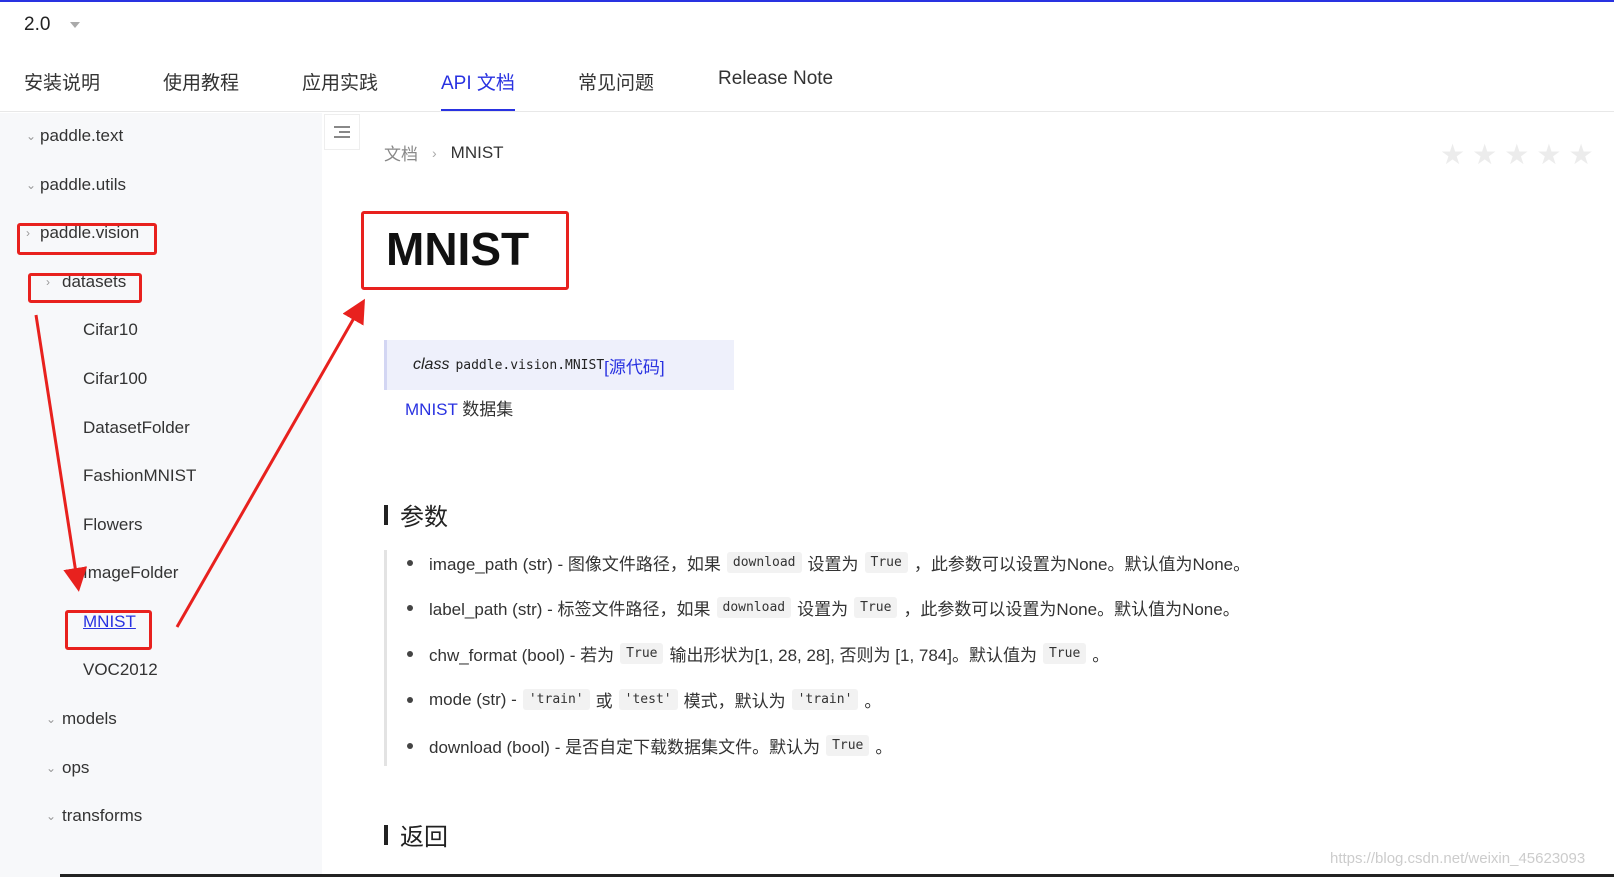 Image resolution: width=1614 pixels, height=877 pixels. Describe the element at coordinates (401, 152) in the screenshot. I see `breadcrumb-root: 文档` at that location.